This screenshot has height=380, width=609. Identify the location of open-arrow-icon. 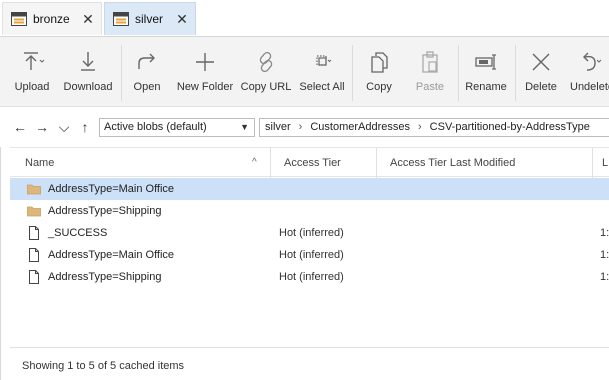
(146, 61).